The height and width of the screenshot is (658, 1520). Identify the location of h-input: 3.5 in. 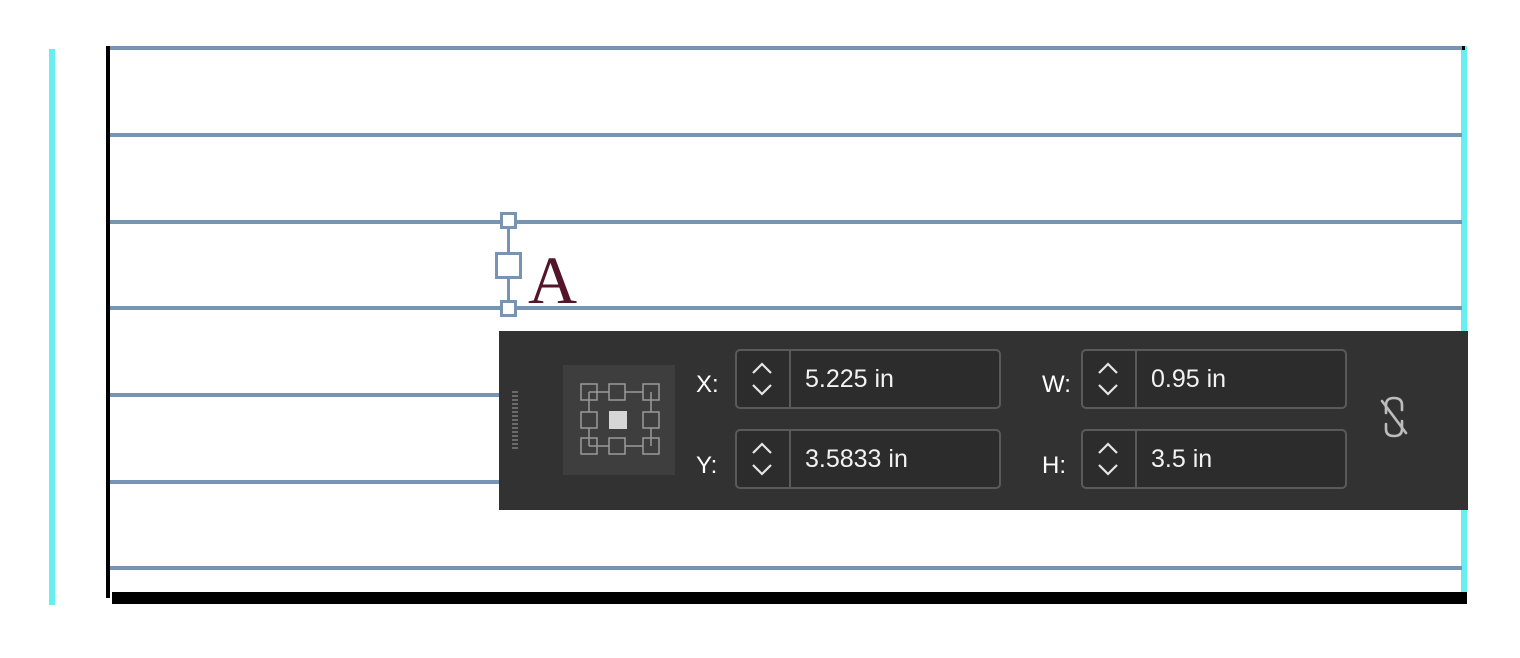
(1181, 459).